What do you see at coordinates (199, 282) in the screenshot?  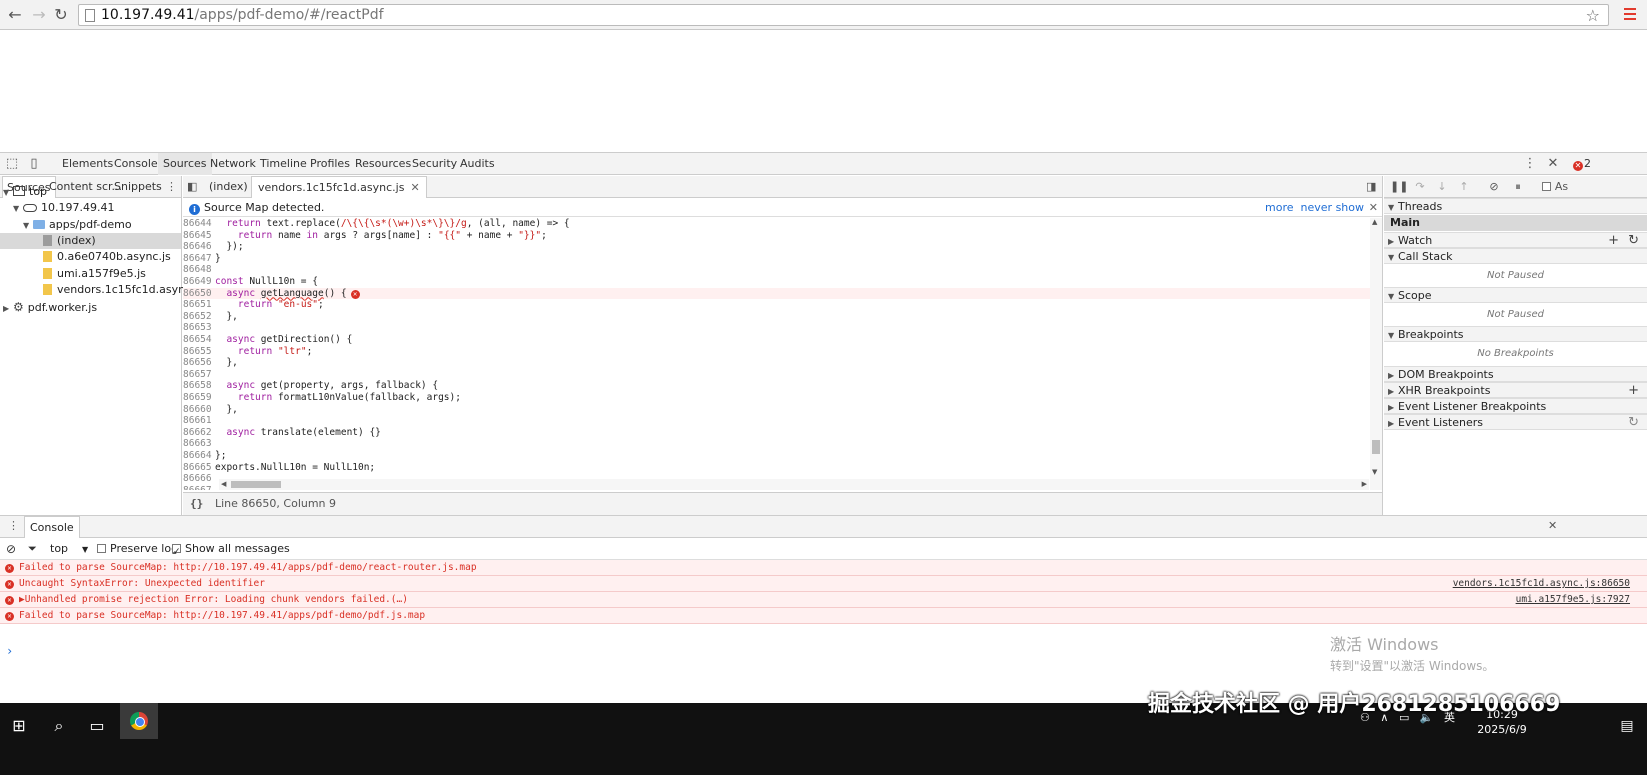 I see `line-number: 86649` at bounding box center [199, 282].